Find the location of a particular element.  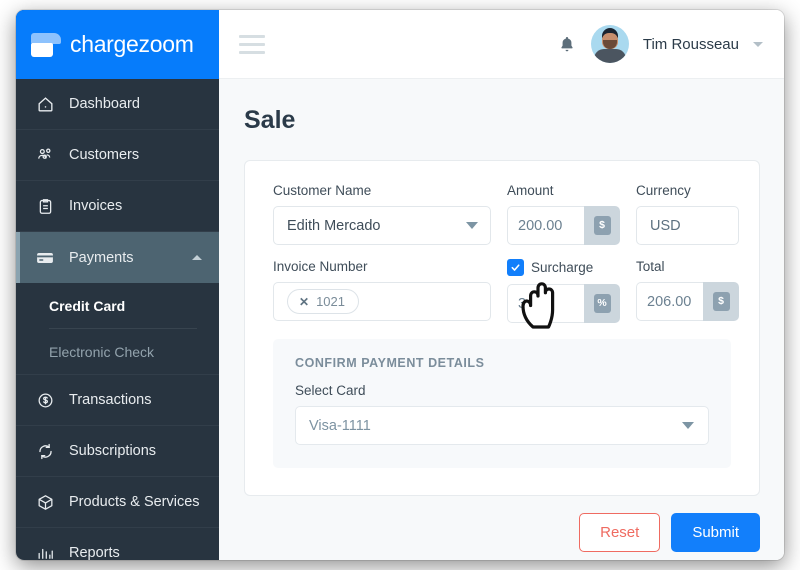

sidebar-item-customers: Customers is located at coordinates (117, 155).